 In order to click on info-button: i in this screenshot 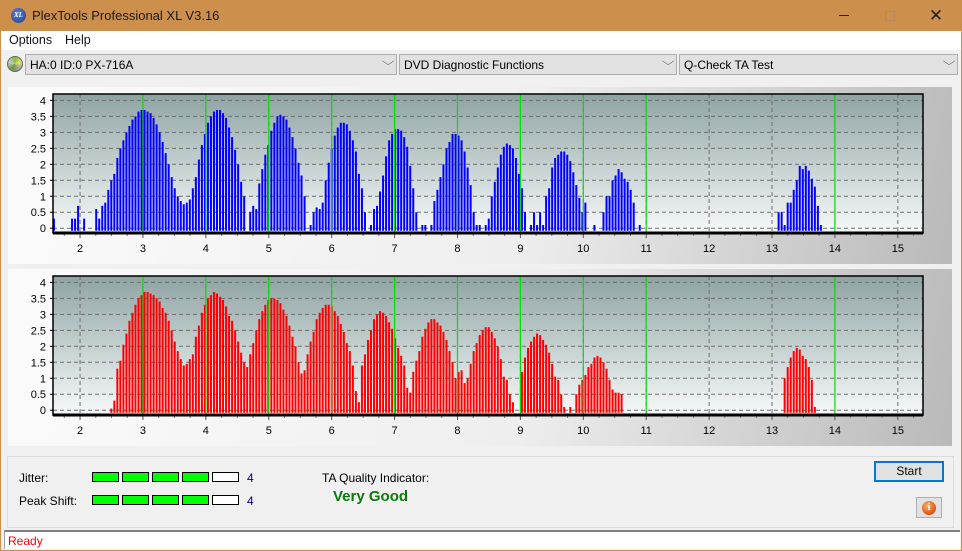, I will do `click(929, 507)`.